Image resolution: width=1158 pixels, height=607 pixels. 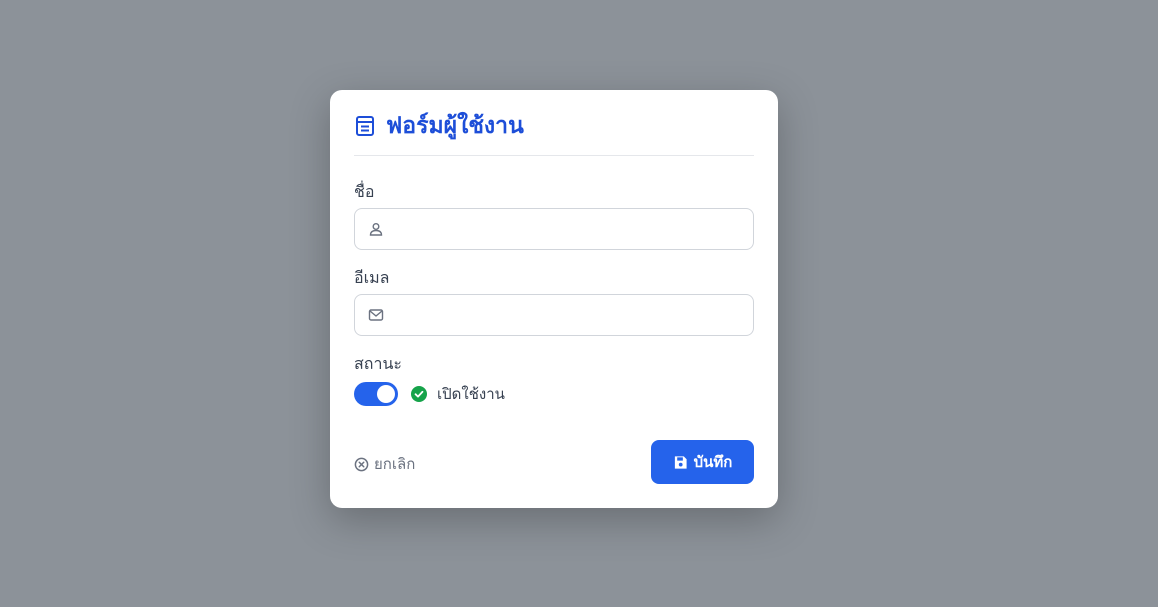 I want to click on form-icon, so click(x=365, y=126).